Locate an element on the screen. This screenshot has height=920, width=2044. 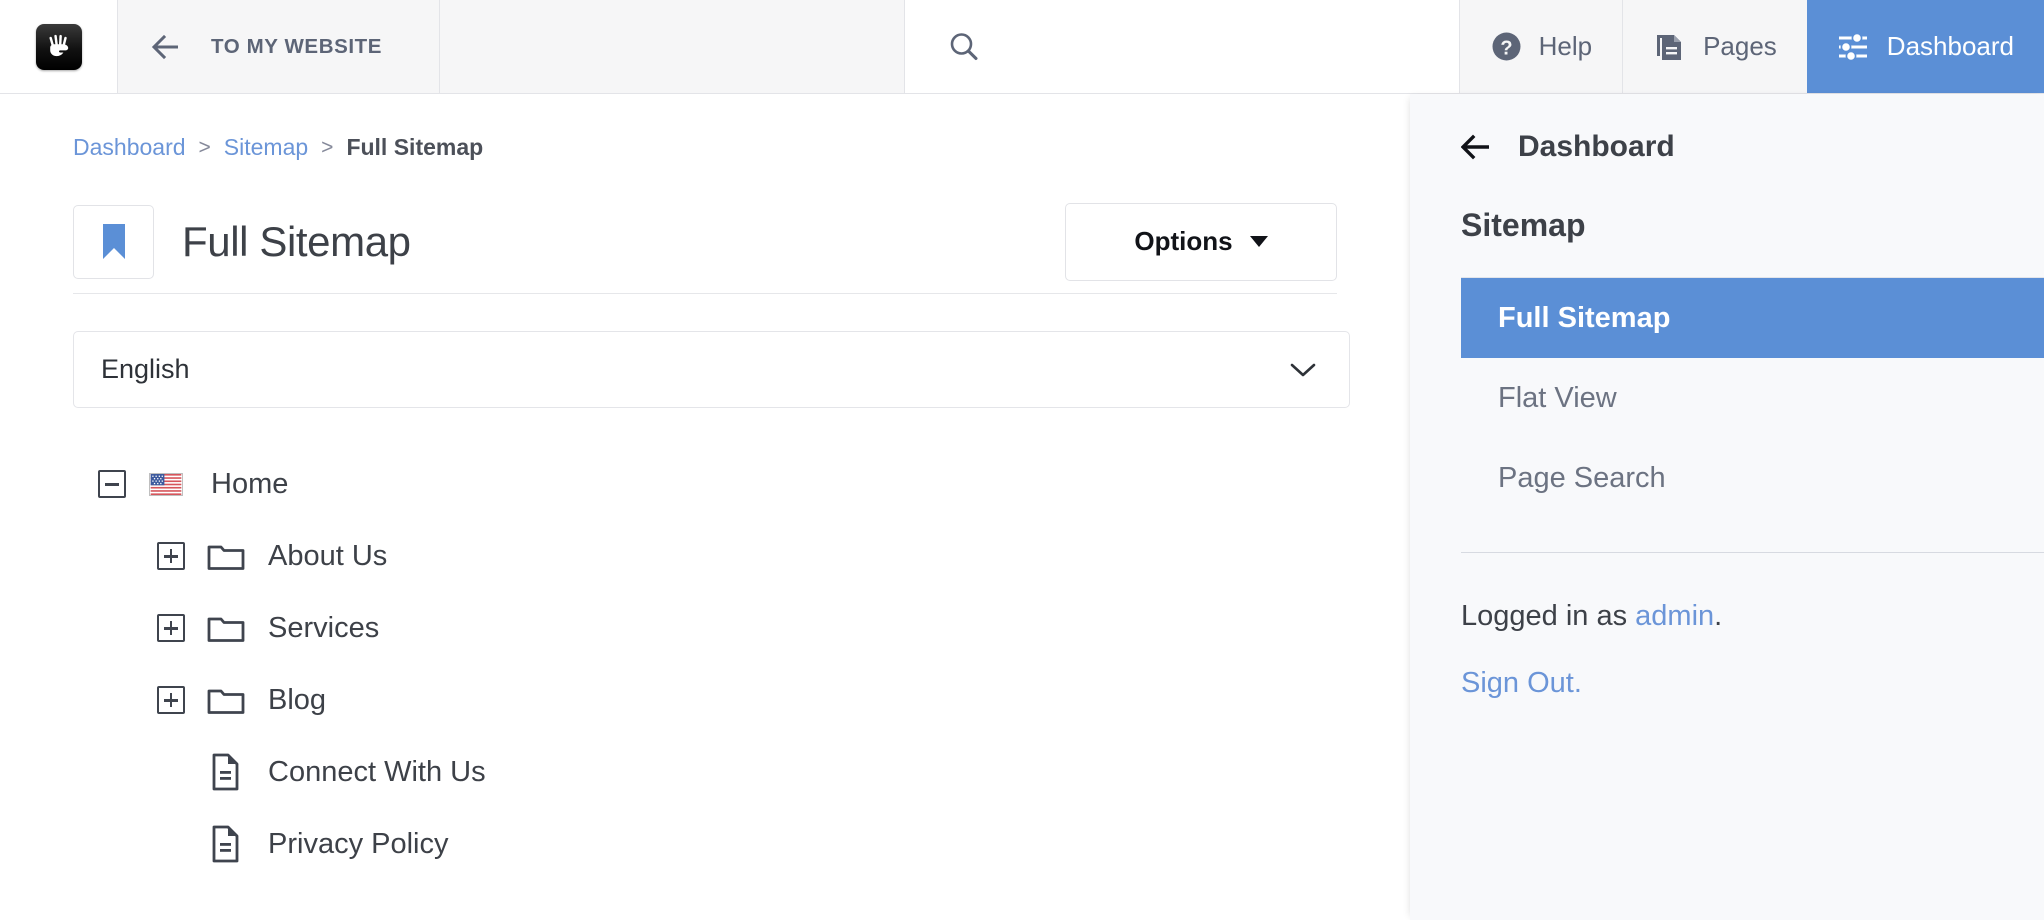
page-header-left: Full Sitemap is located at coordinates (242, 241).